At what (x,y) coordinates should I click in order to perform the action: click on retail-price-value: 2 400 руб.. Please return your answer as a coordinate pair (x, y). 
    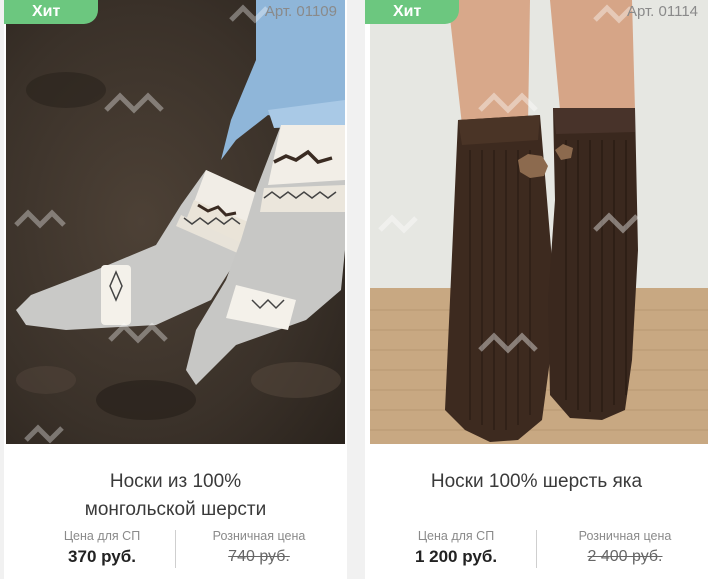
    Looking at the image, I should click on (625, 556).